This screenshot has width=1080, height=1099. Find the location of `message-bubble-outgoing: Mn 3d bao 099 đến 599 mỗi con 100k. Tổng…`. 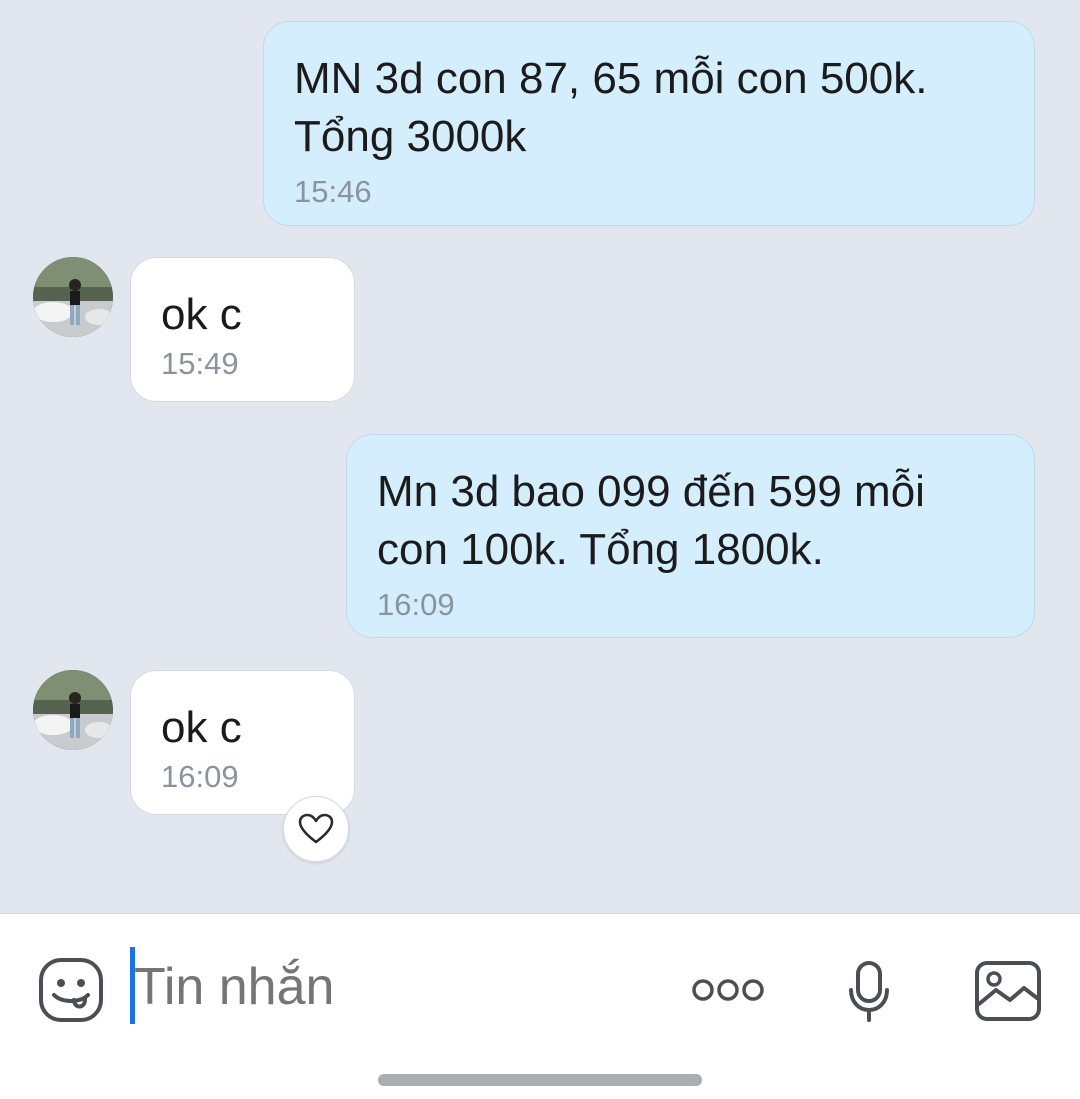

message-bubble-outgoing: Mn 3d bao 099 đến 599 mỗi con 100k. Tổng… is located at coordinates (690, 536).